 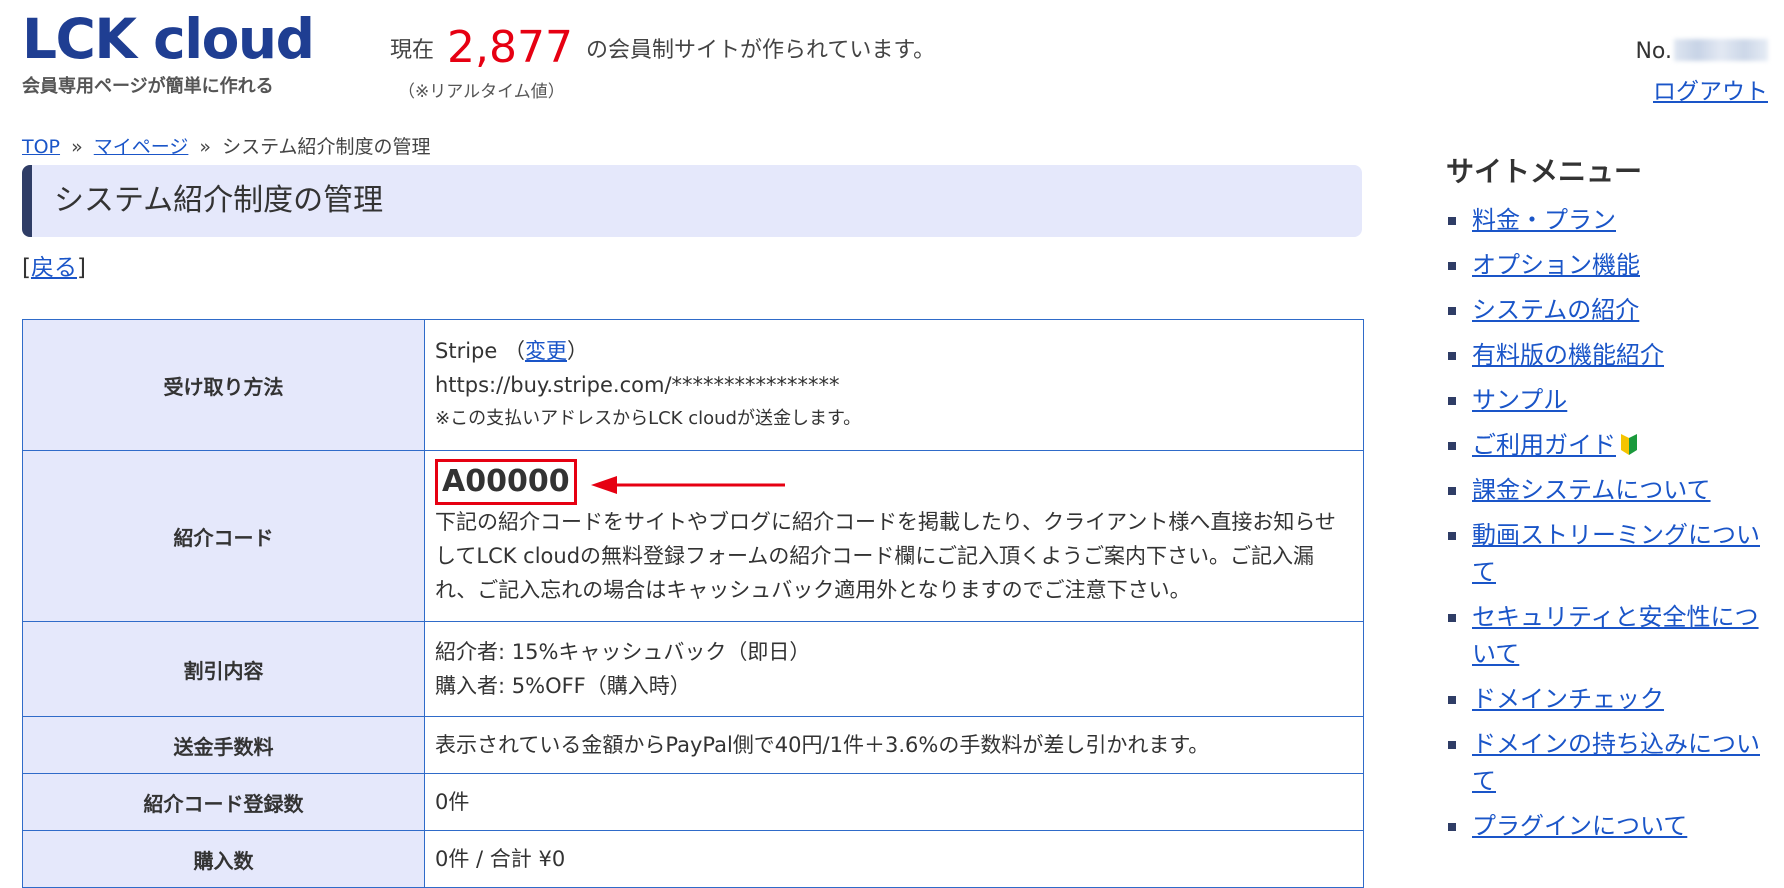 I want to click on user-number-label: No., so click(x=1653, y=51).